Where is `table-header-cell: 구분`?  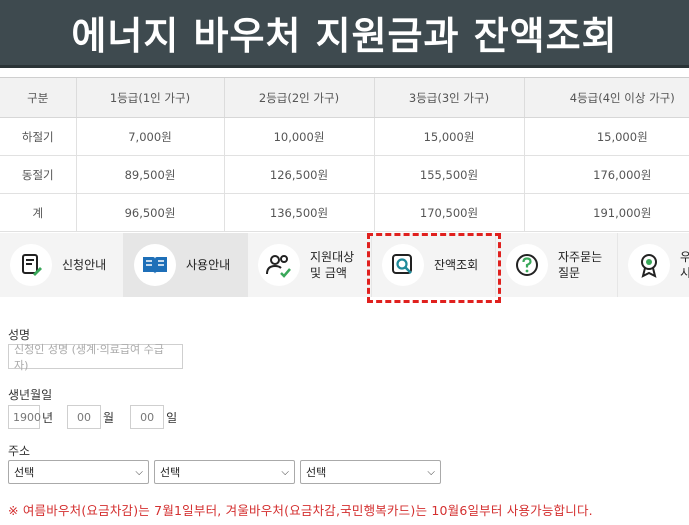
table-header-cell: 구분 is located at coordinates (38, 97).